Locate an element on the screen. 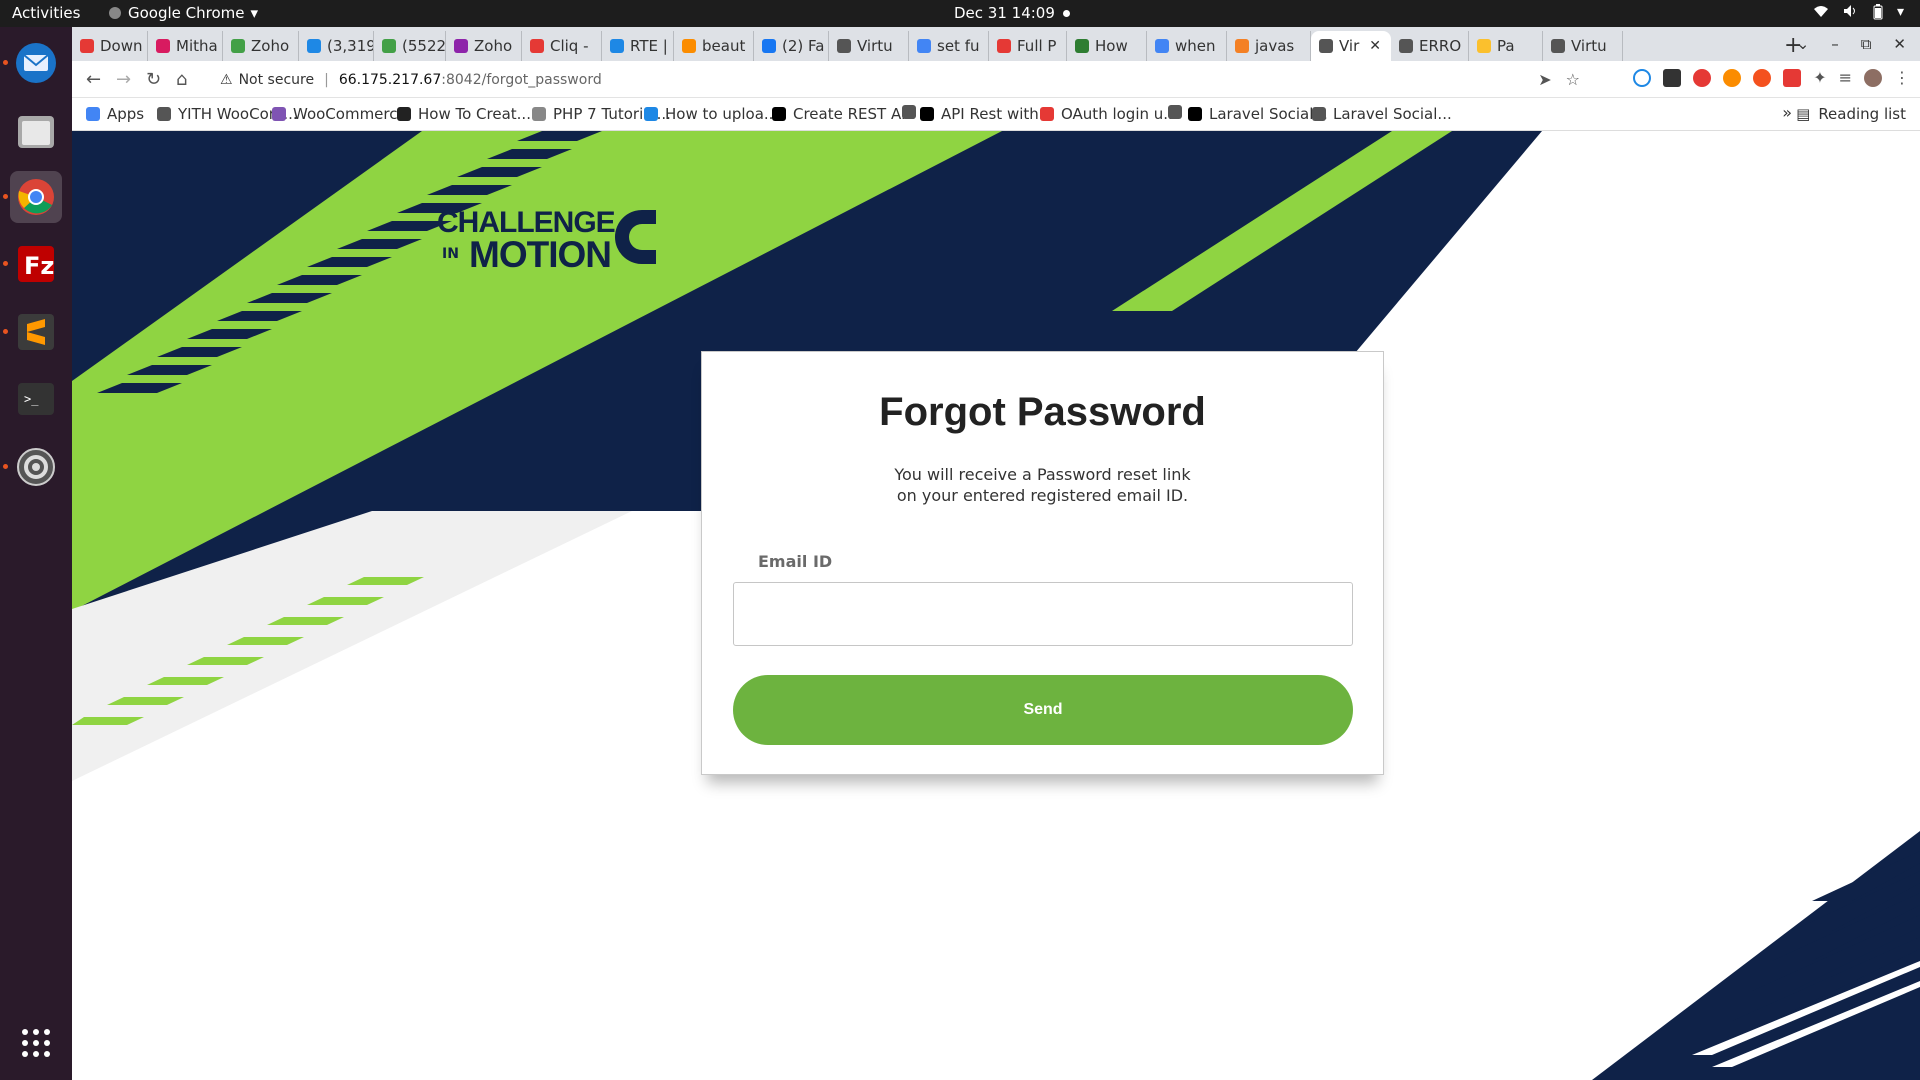 This screenshot has width=1920, height=1080. sublime-text-icon is located at coordinates (36, 332).